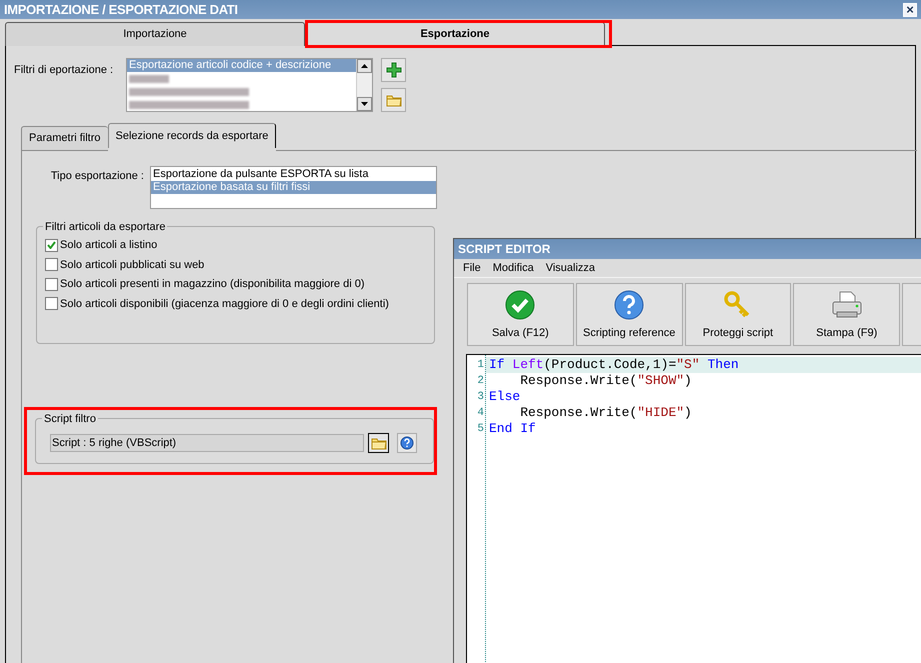 This screenshot has height=663, width=921. Describe the element at coordinates (109, 245) in the screenshot. I see `checkbox-label: Solo articoli a listino` at that location.